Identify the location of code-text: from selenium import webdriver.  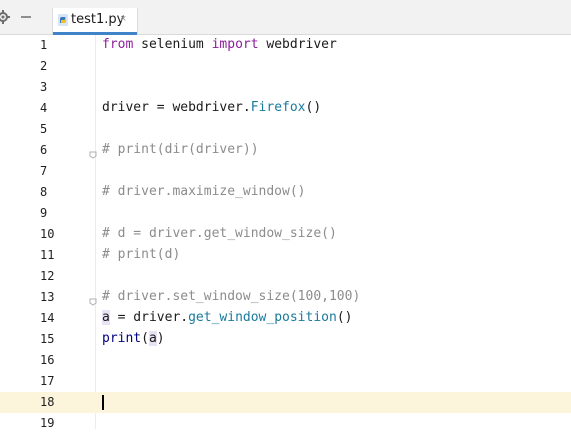
(219, 44).